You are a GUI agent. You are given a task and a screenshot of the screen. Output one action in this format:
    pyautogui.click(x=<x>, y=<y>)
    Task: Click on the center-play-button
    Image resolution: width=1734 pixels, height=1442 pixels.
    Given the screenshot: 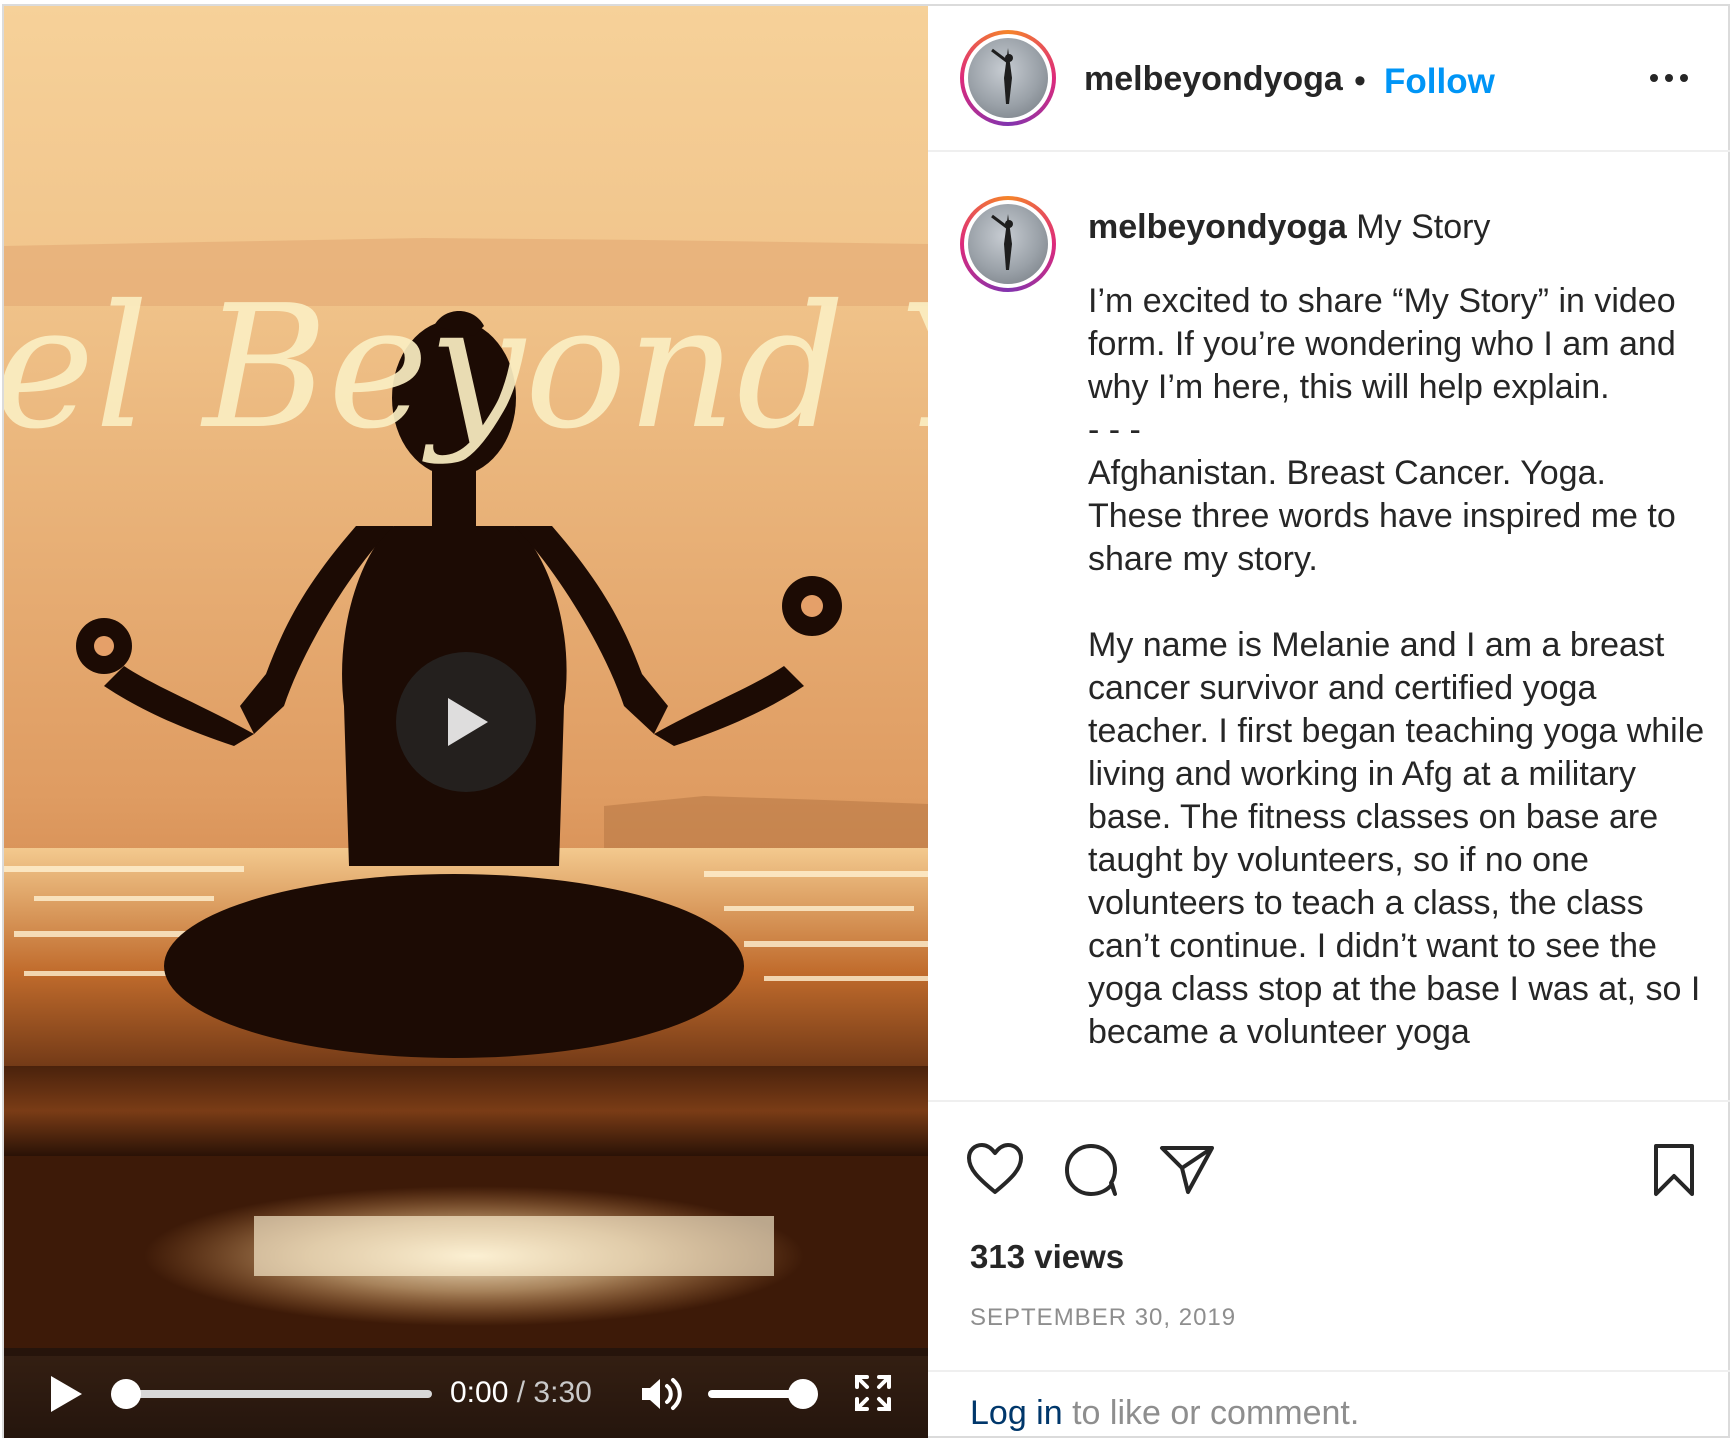 What is the action you would take?
    pyautogui.click(x=466, y=722)
    